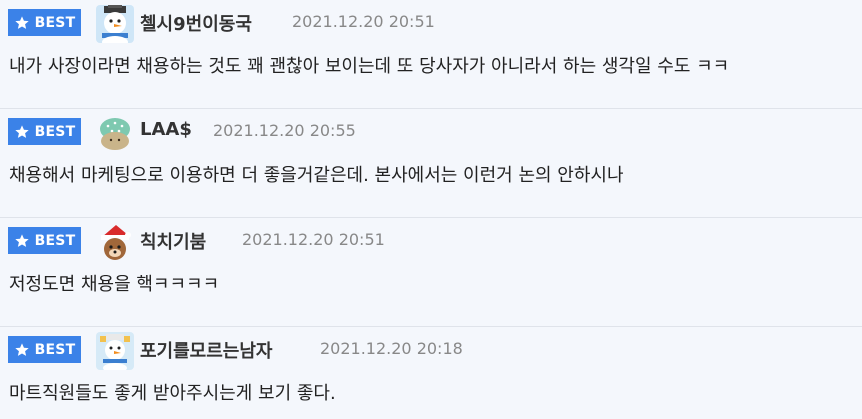  I want to click on comment-nickname: 칙치기붐, so click(173, 241).